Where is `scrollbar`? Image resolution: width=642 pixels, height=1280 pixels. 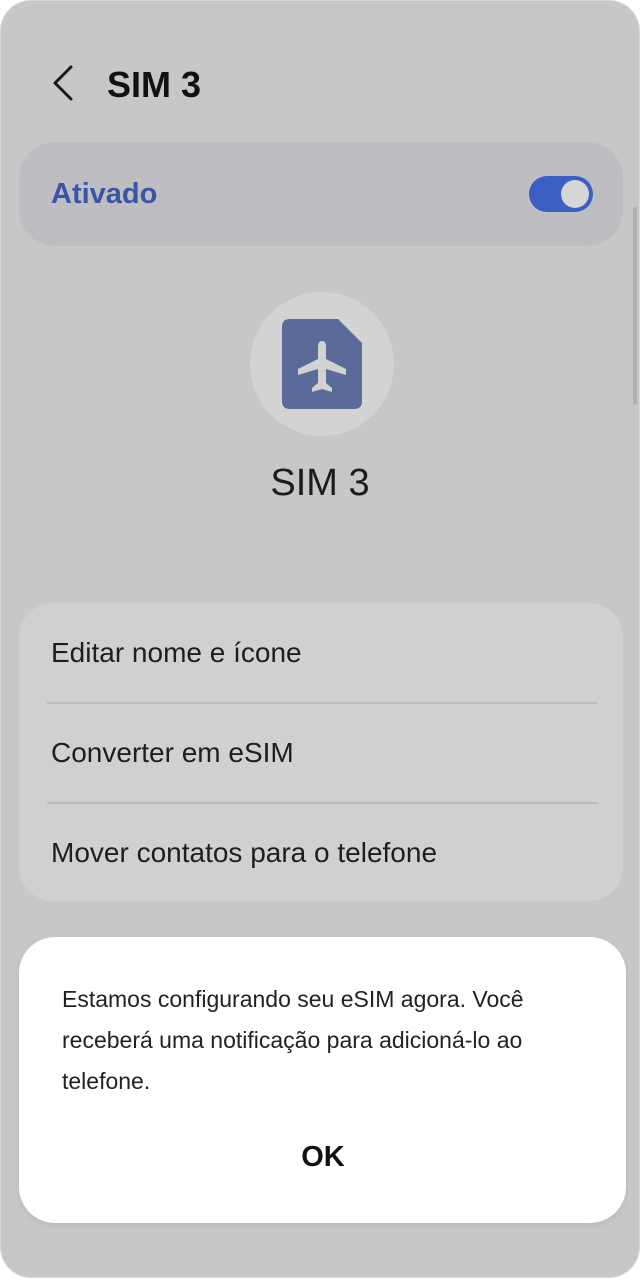 scrollbar is located at coordinates (635, 306).